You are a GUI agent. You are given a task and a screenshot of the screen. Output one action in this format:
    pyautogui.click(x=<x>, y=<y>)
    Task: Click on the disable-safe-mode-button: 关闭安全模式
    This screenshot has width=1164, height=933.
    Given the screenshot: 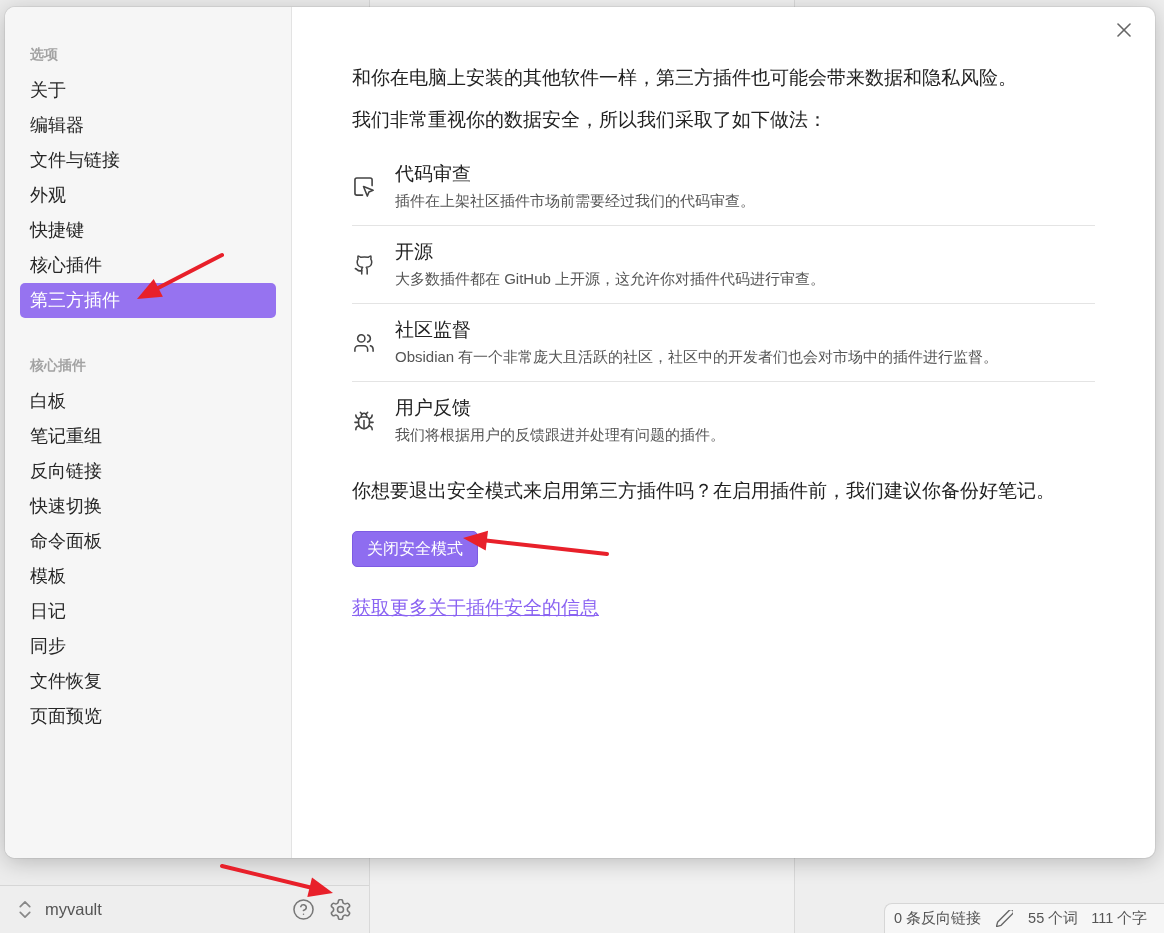 What is the action you would take?
    pyautogui.click(x=415, y=549)
    